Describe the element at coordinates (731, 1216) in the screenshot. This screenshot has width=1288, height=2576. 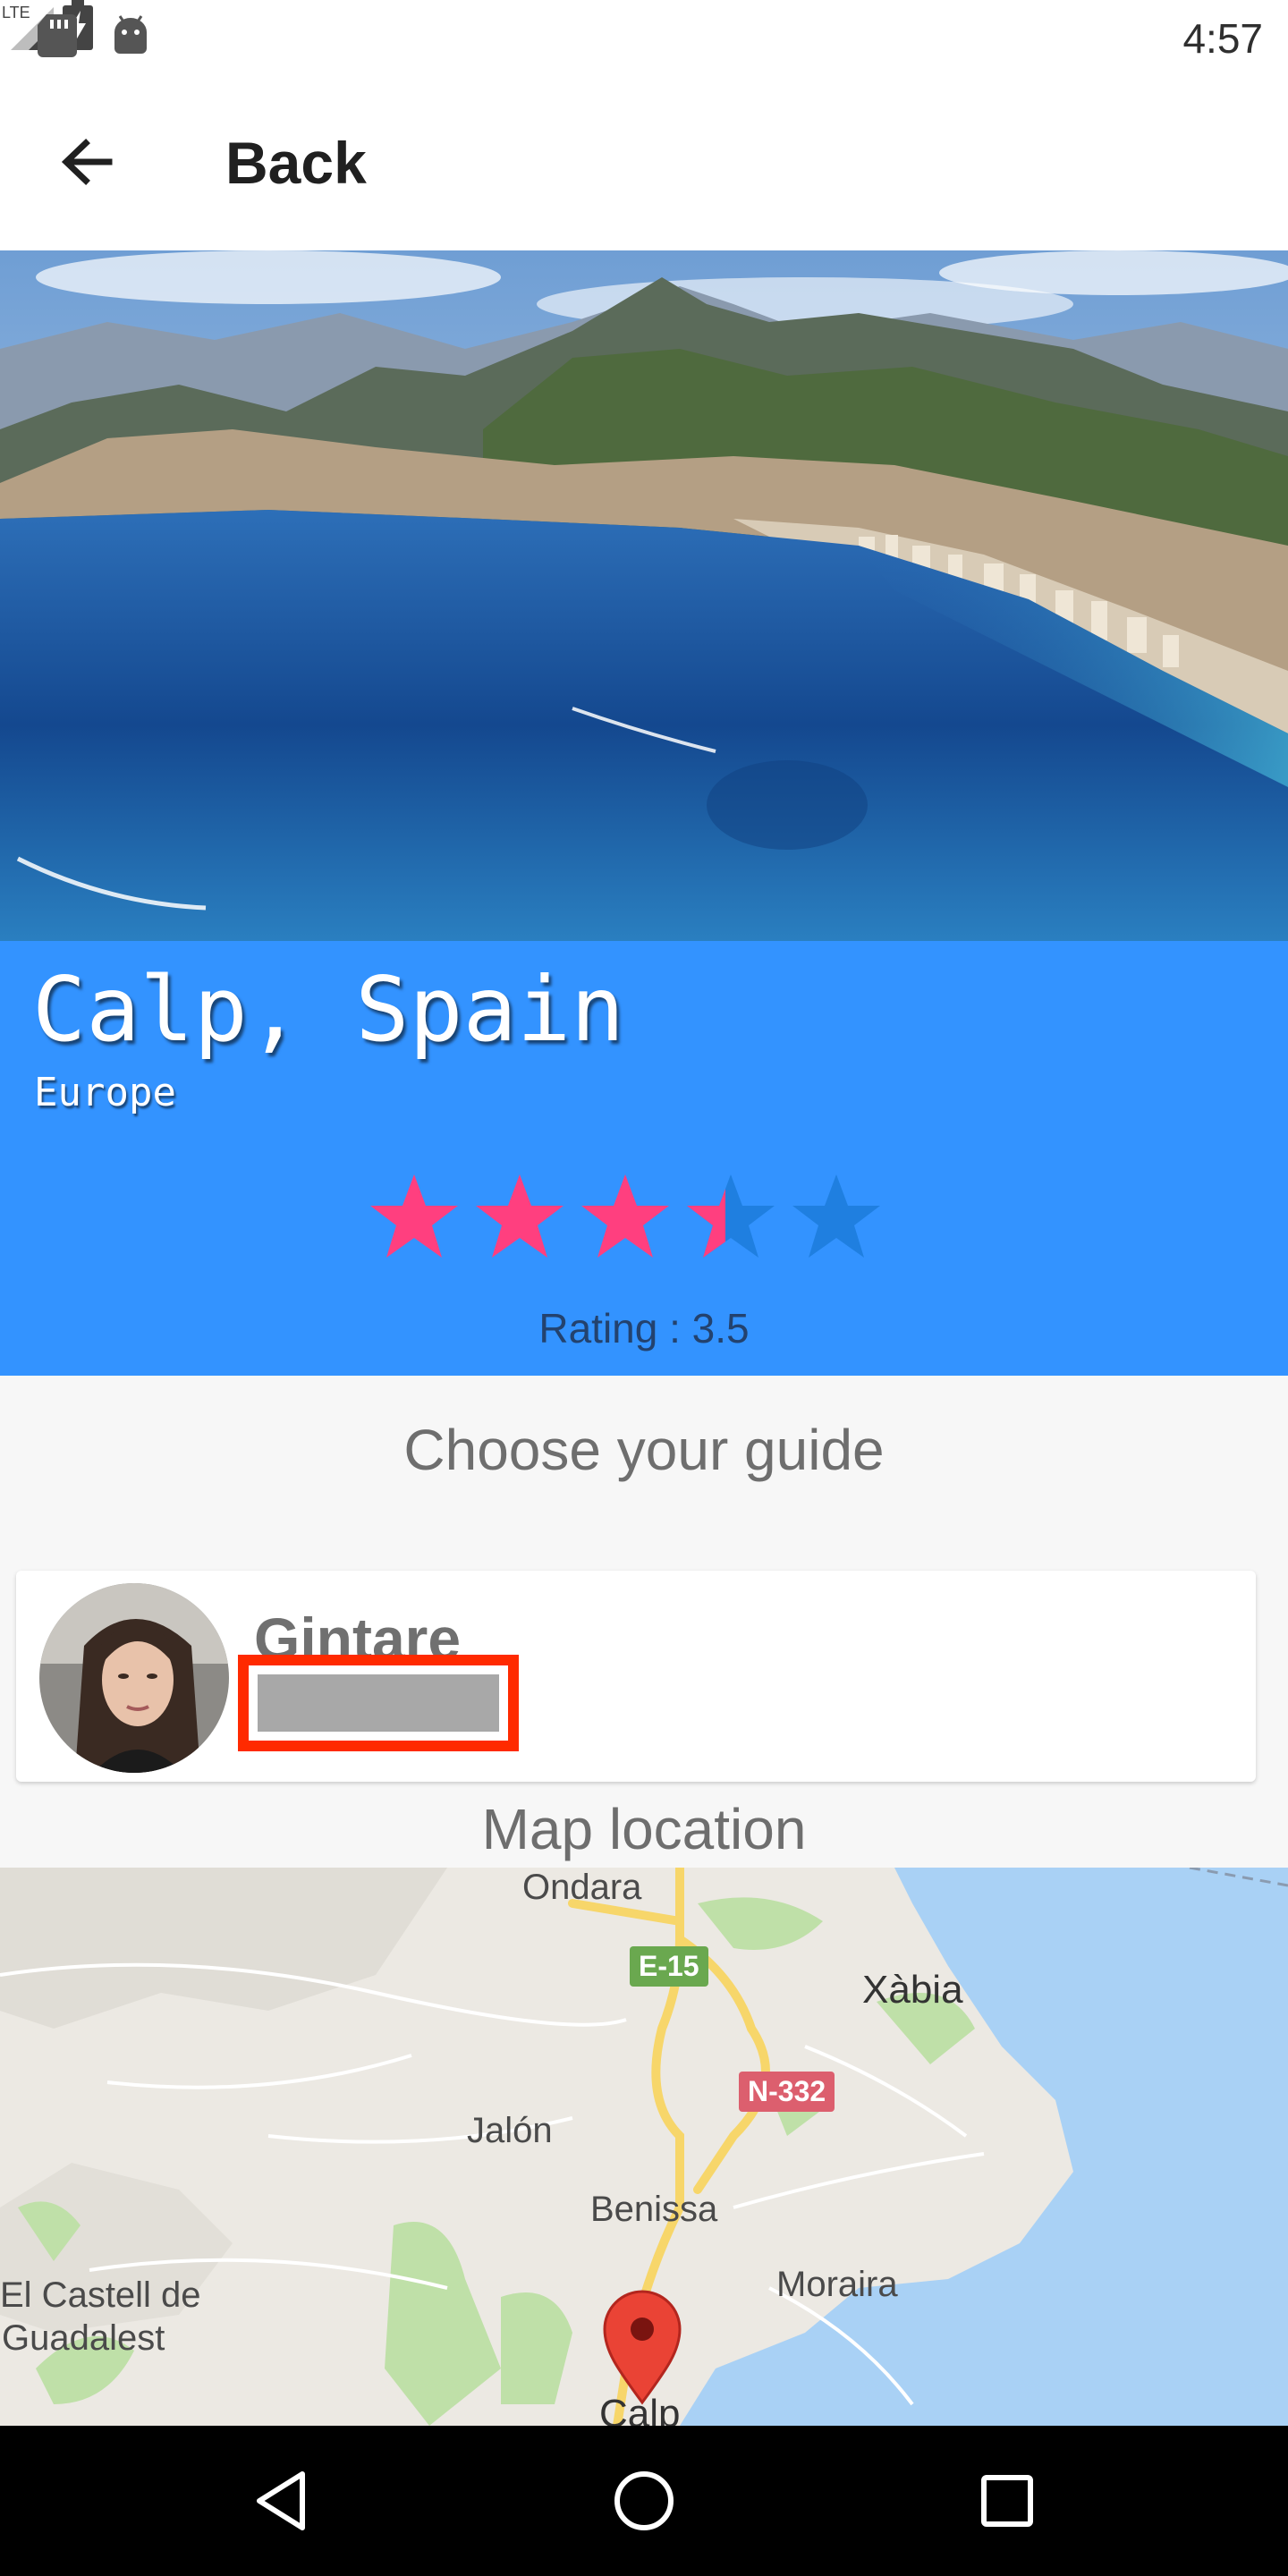
I see `star-4-half-icon` at that location.